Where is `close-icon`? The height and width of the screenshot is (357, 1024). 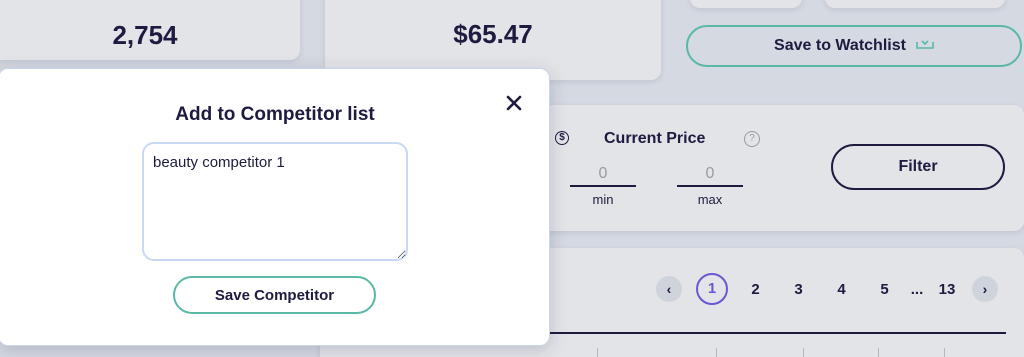
close-icon is located at coordinates (514, 103).